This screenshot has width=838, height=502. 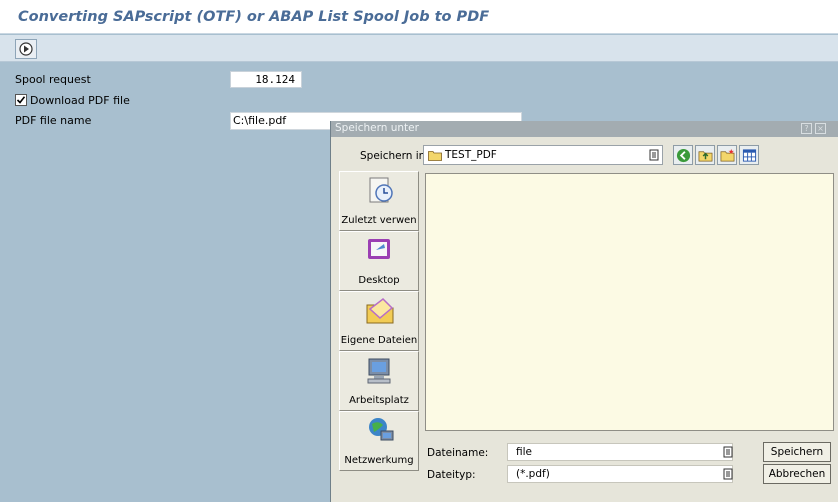 I want to click on my-documents-icon, so click(x=380, y=311).